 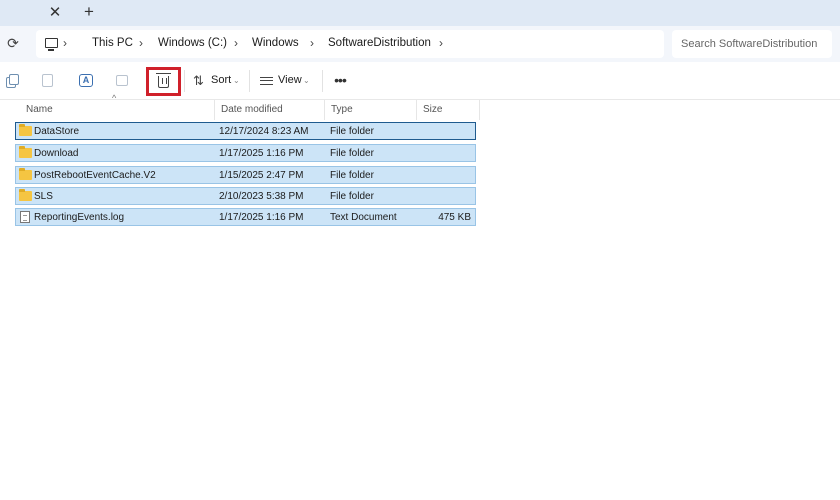 What do you see at coordinates (454, 217) in the screenshot?
I see `file-size: 475 KB` at bounding box center [454, 217].